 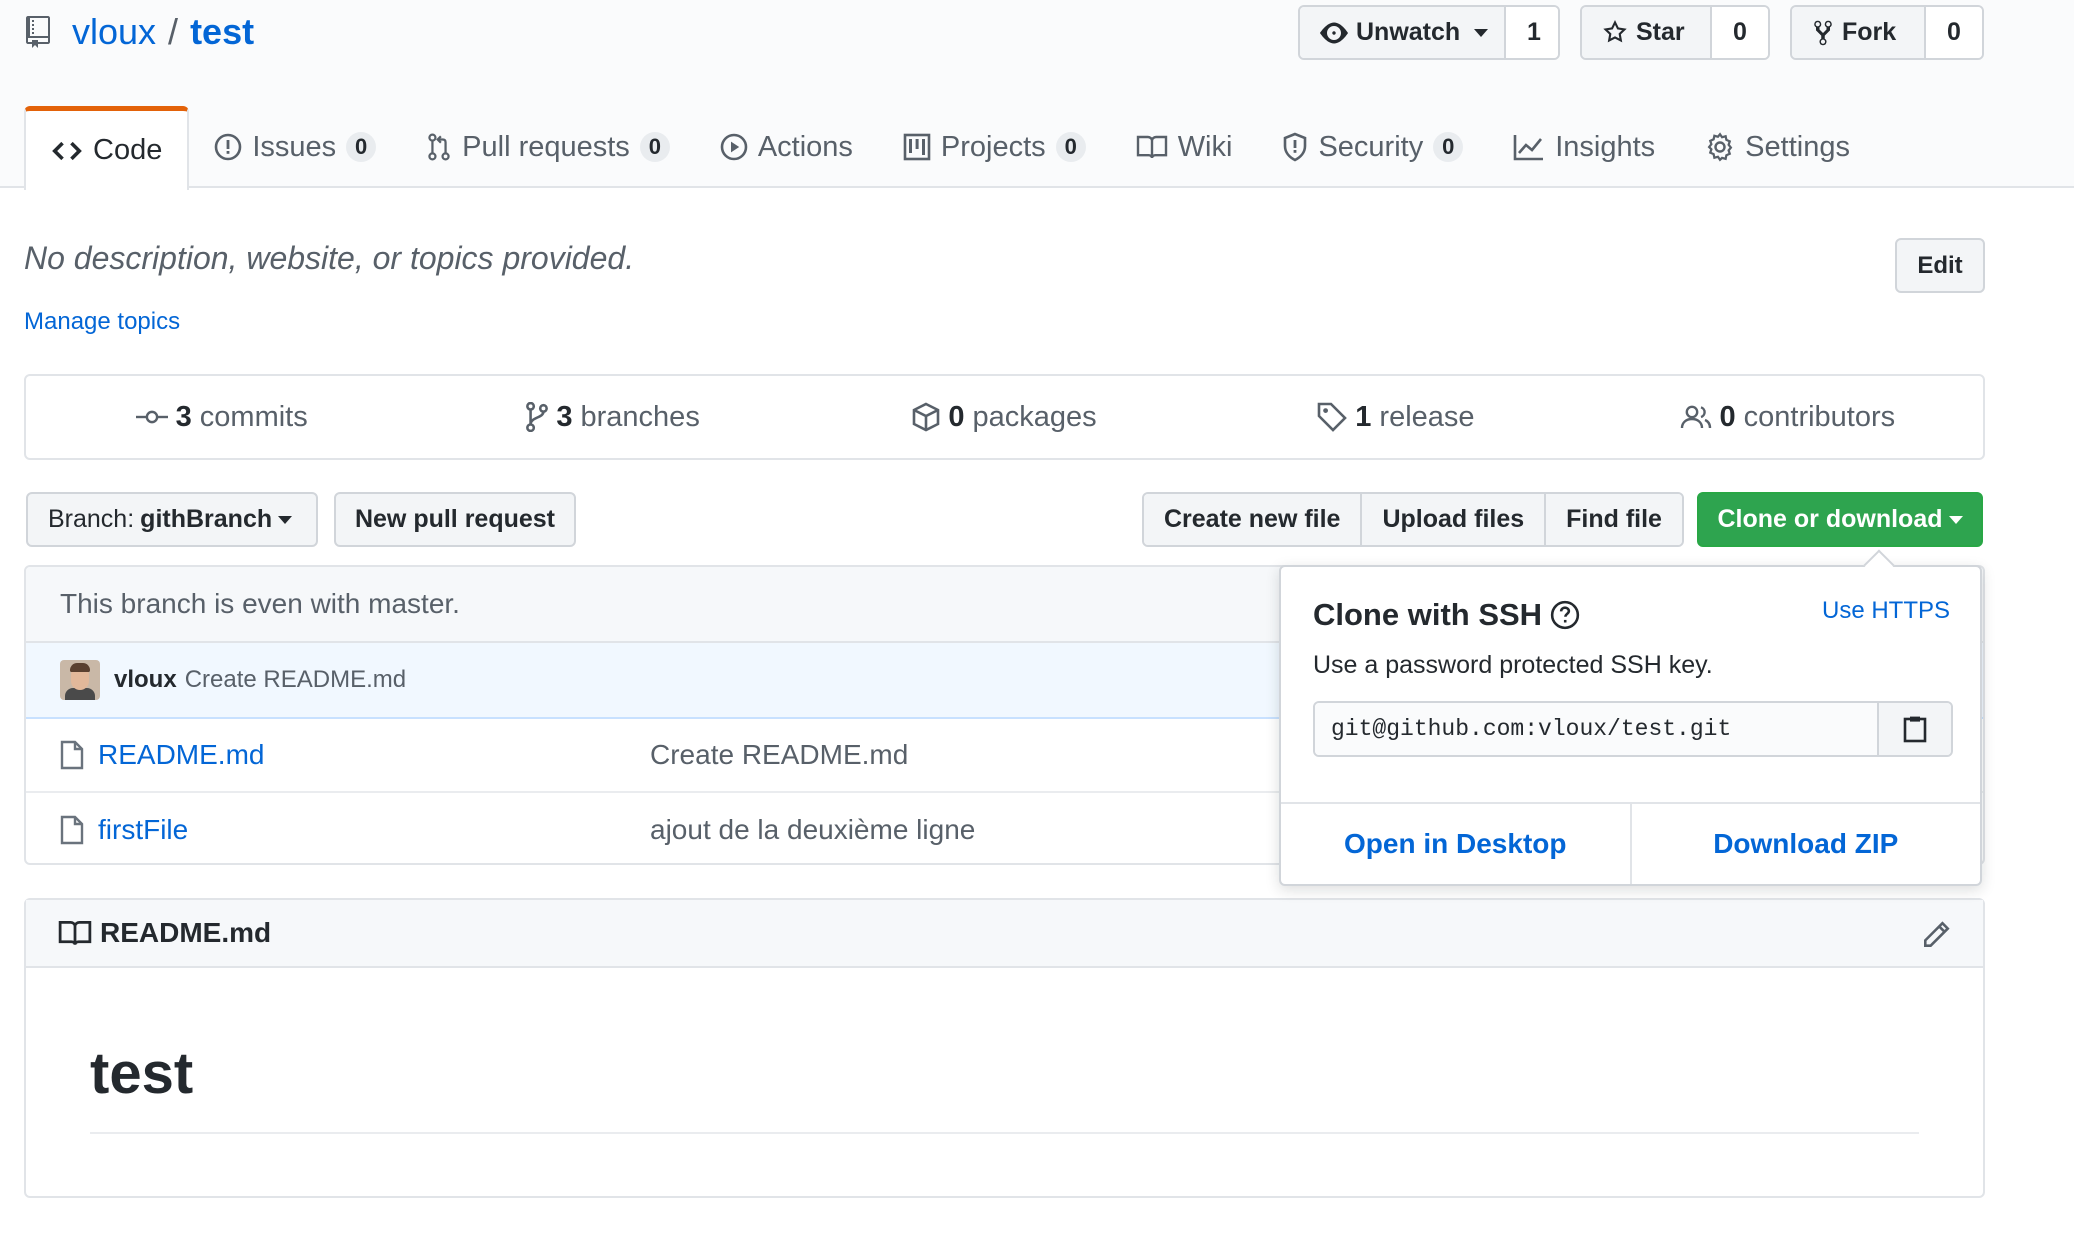 I want to click on heading-divider, so click(x=1004, y=1133).